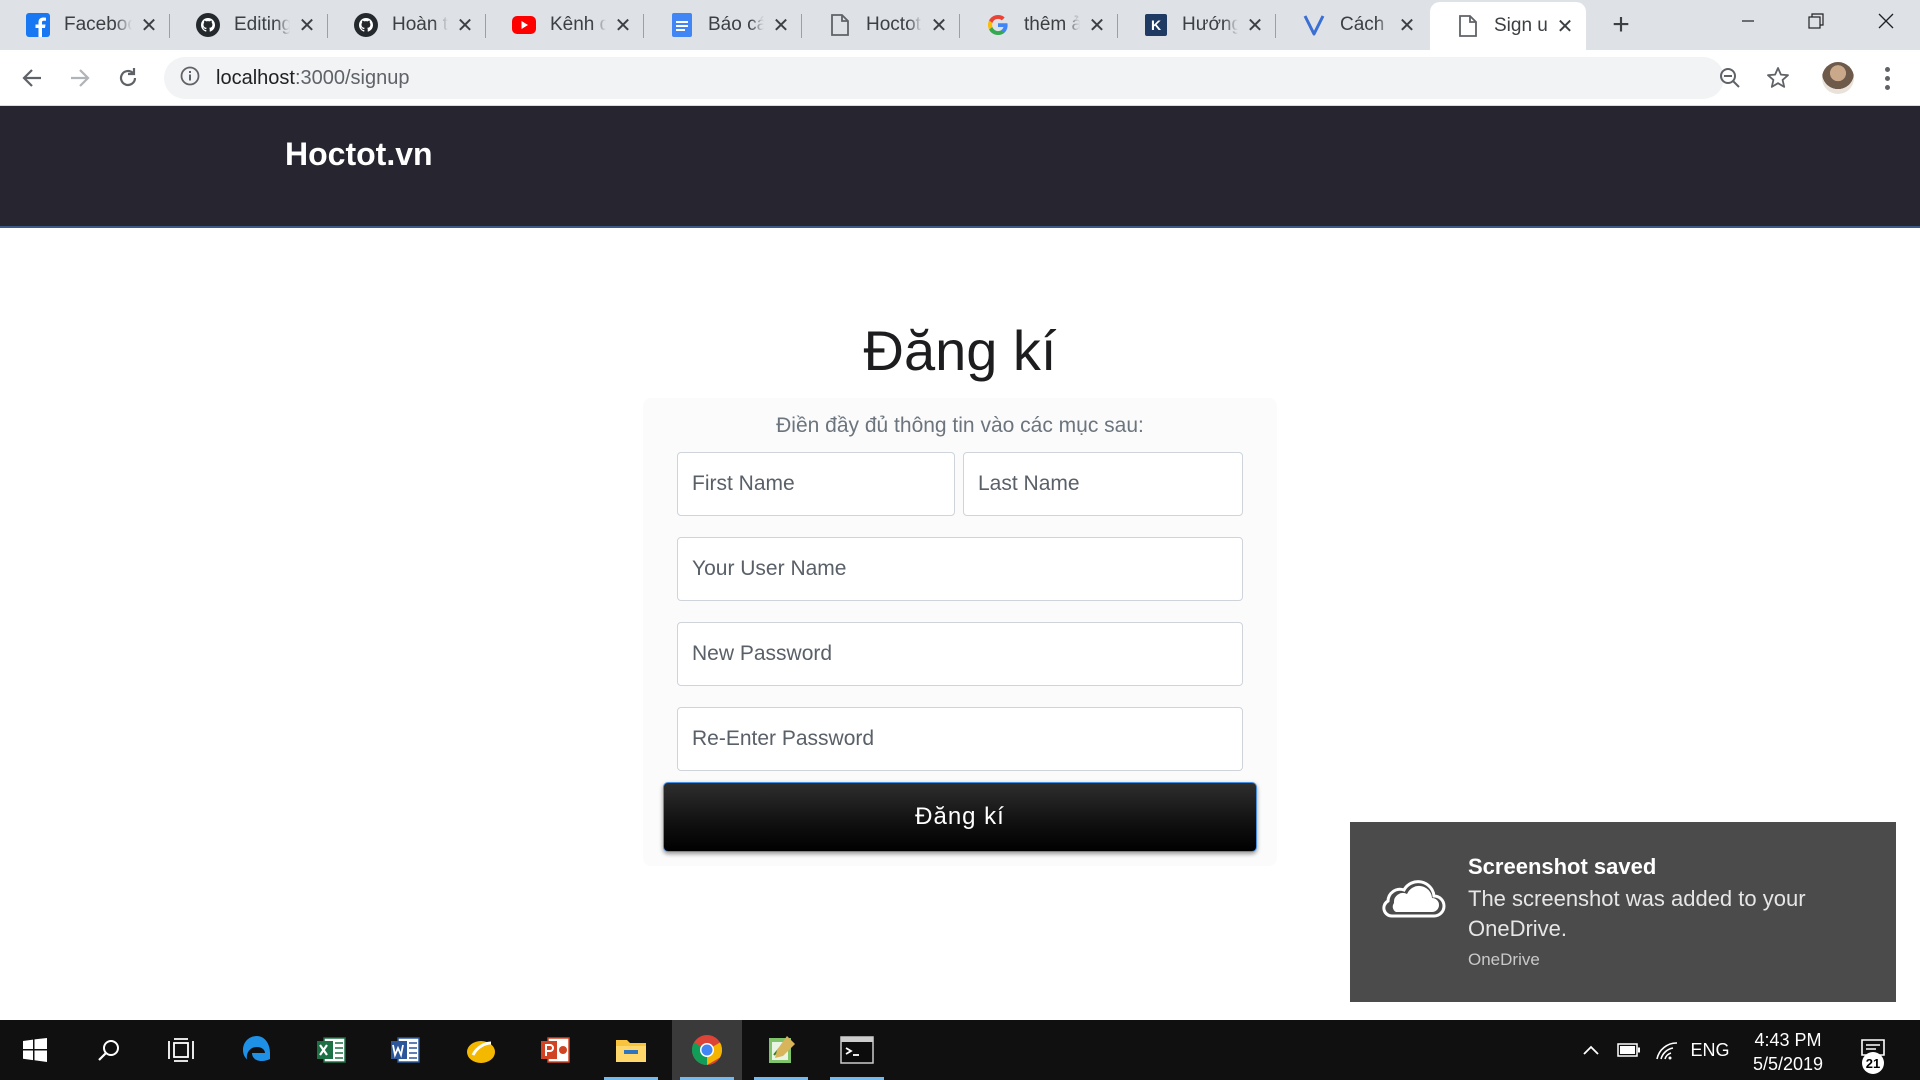  I want to click on taskbar-clock: 4:43 PM 5/5/2019, so click(1788, 1052).